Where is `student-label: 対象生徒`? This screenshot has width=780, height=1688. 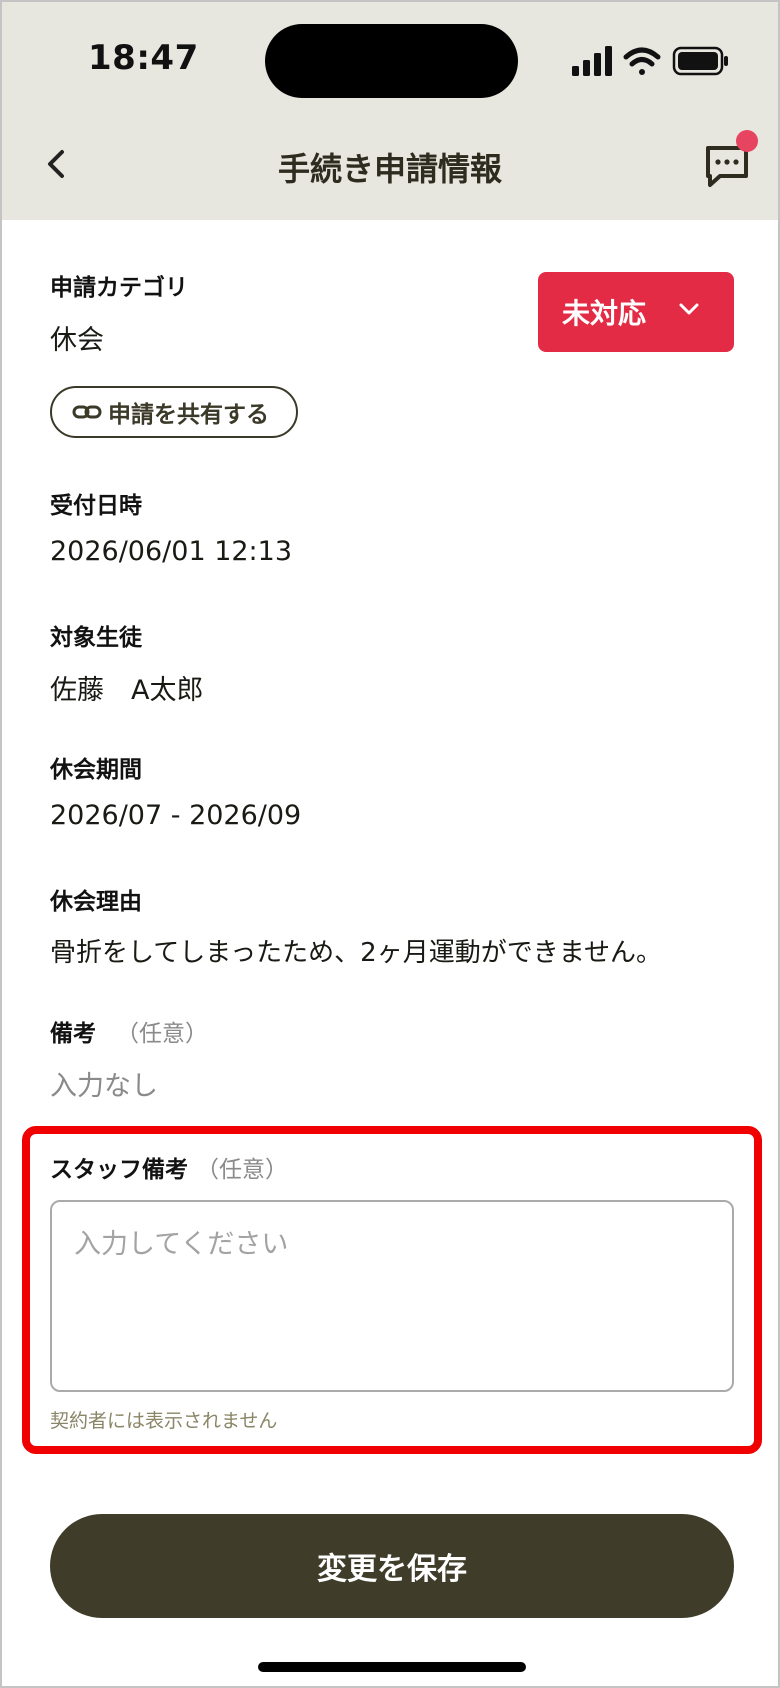
student-label: 対象生徒 is located at coordinates (96, 638).